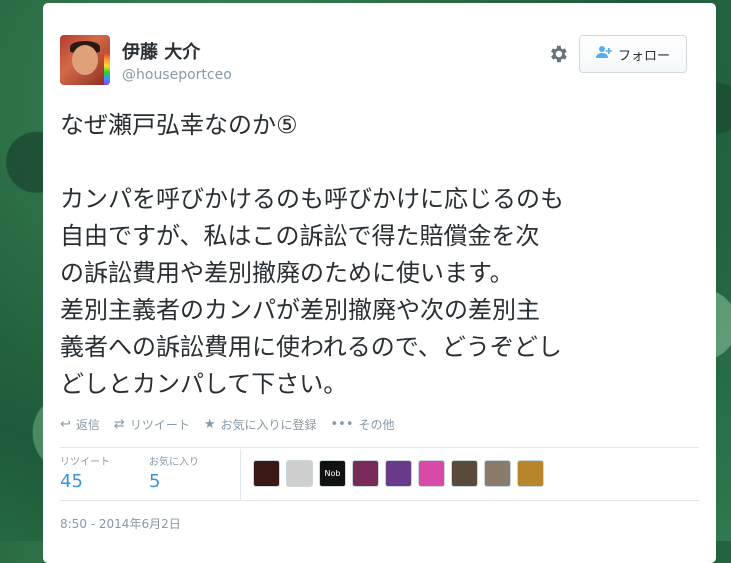  I want to click on tweet-actions: ↩ 返信 ⇄ リツイート ★ お気に入りに登録 ••• その他, so click(227, 424).